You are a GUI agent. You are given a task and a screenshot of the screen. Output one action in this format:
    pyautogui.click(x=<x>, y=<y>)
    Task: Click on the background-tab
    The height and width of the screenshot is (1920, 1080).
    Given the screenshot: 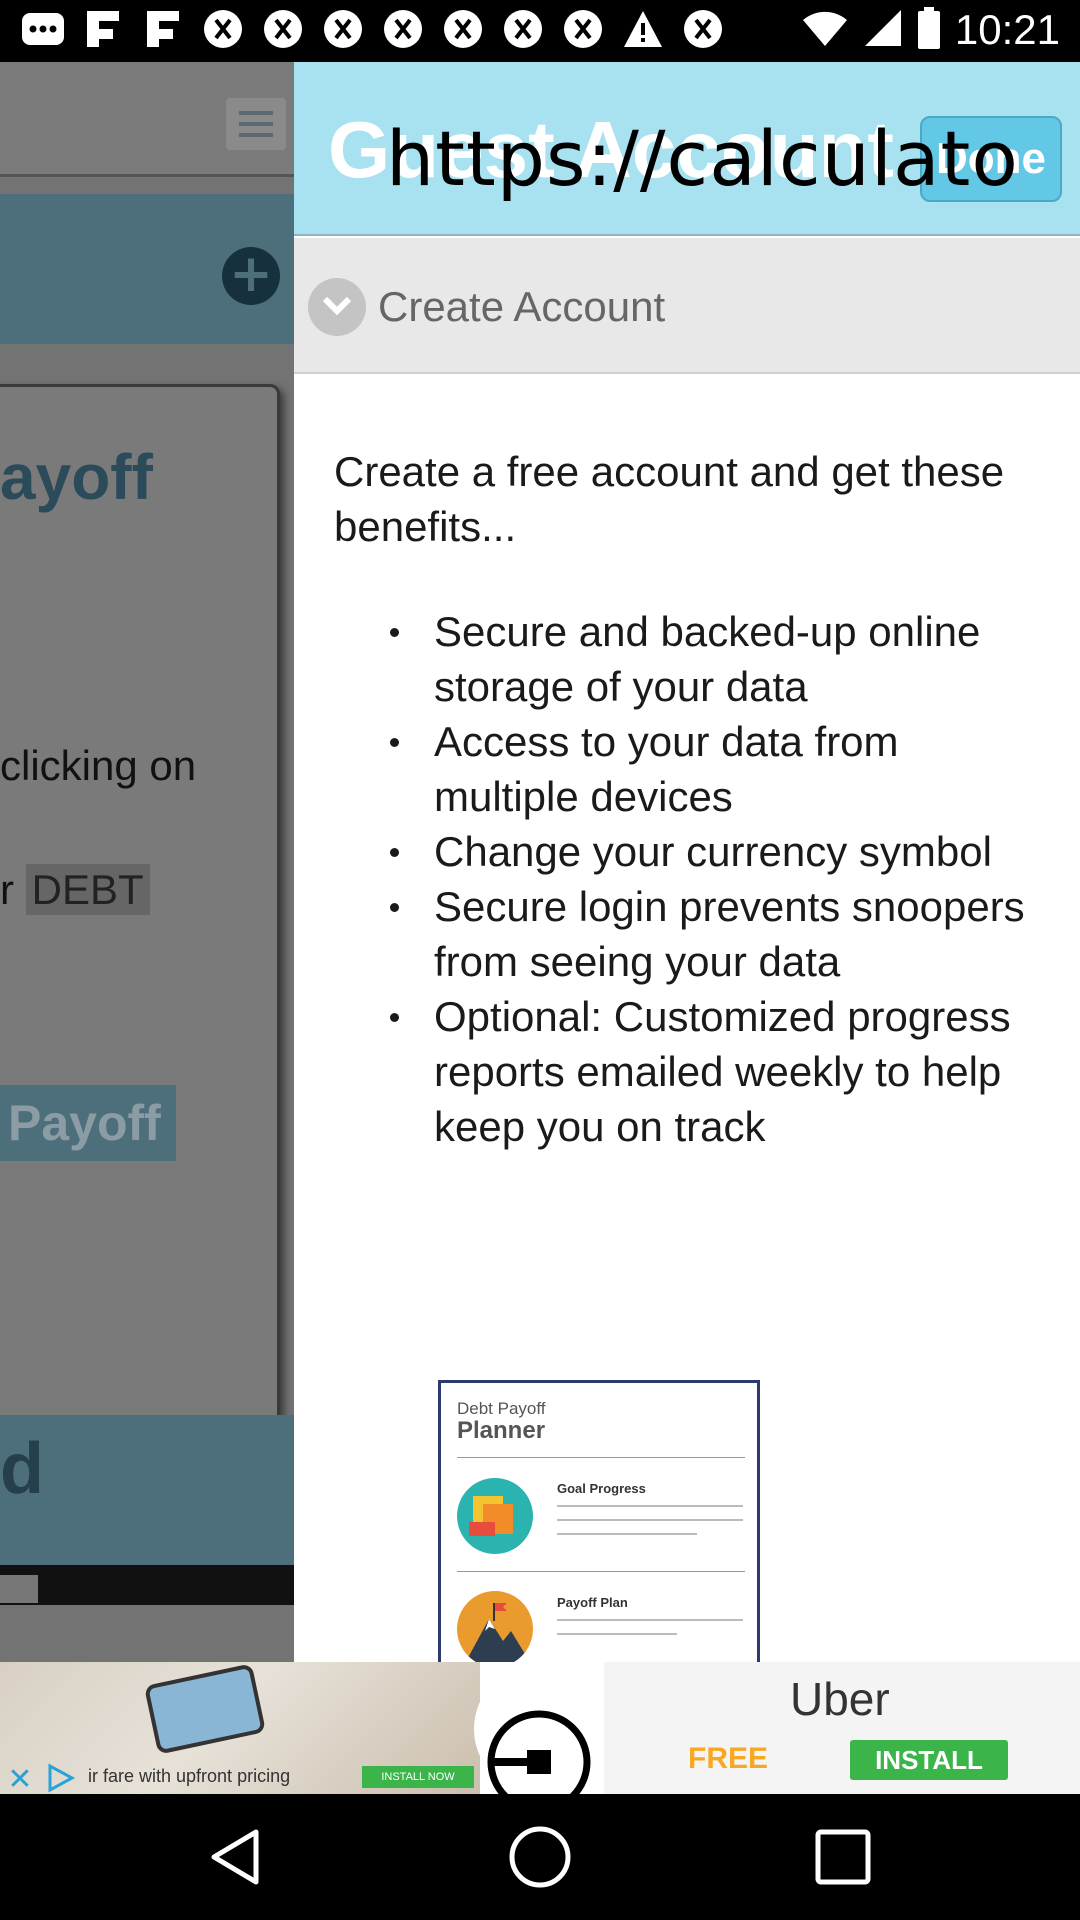 What is the action you would take?
    pyautogui.click(x=19, y=1589)
    